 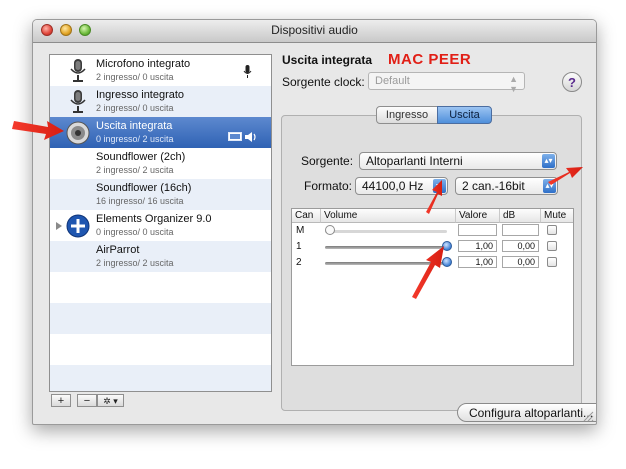 What do you see at coordinates (135, 232) in the screenshot?
I see `device-io-count: 0 ingresso/ 0 uscita` at bounding box center [135, 232].